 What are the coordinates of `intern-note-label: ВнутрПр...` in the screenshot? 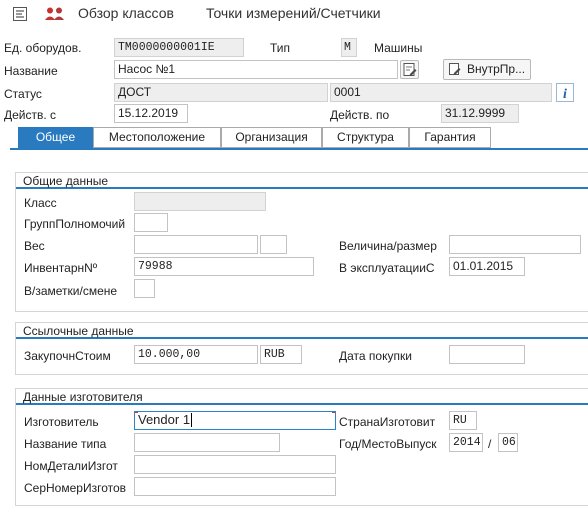 It's located at (496, 69).